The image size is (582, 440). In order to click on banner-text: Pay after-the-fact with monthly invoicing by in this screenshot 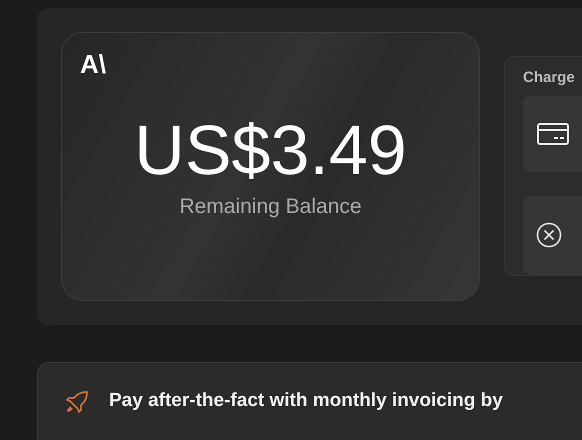, I will do `click(306, 401)`.